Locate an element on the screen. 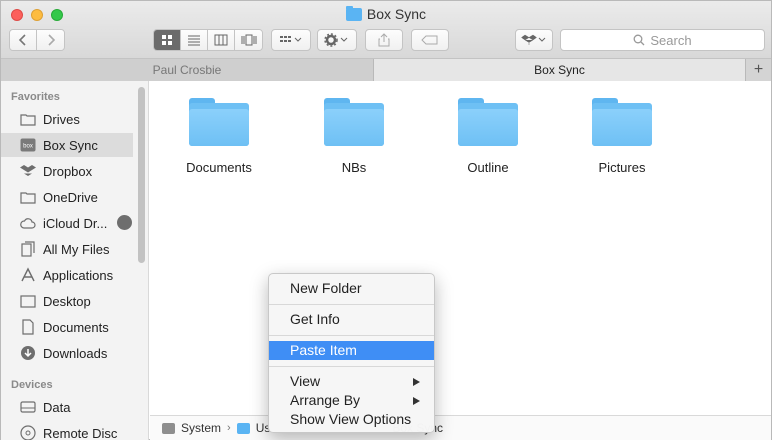 The height and width of the screenshot is (440, 772). action-menu-button is located at coordinates (337, 40).